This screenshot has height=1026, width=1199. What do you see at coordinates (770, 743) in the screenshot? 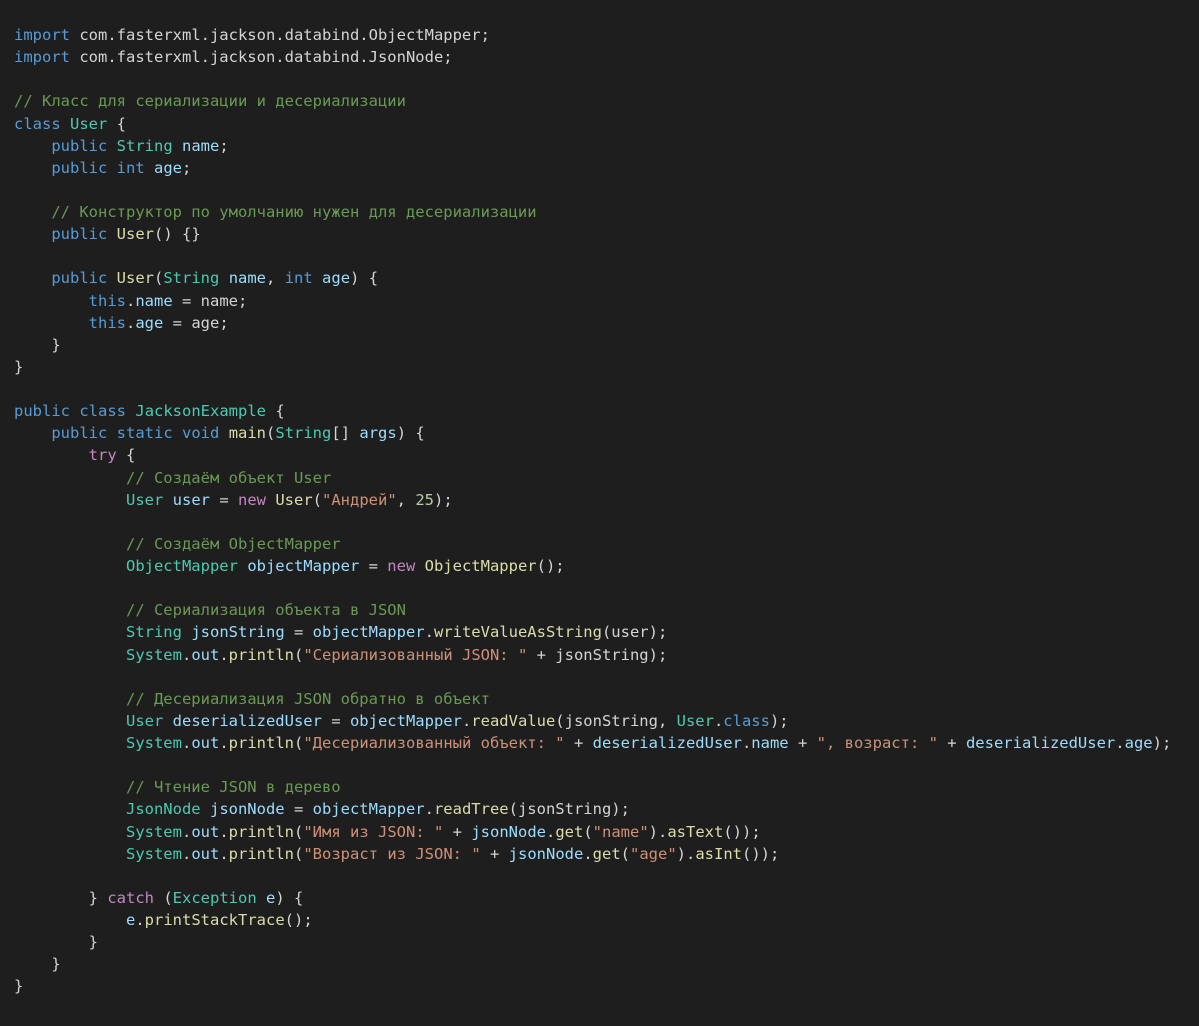
I see `code-token-var: name` at bounding box center [770, 743].